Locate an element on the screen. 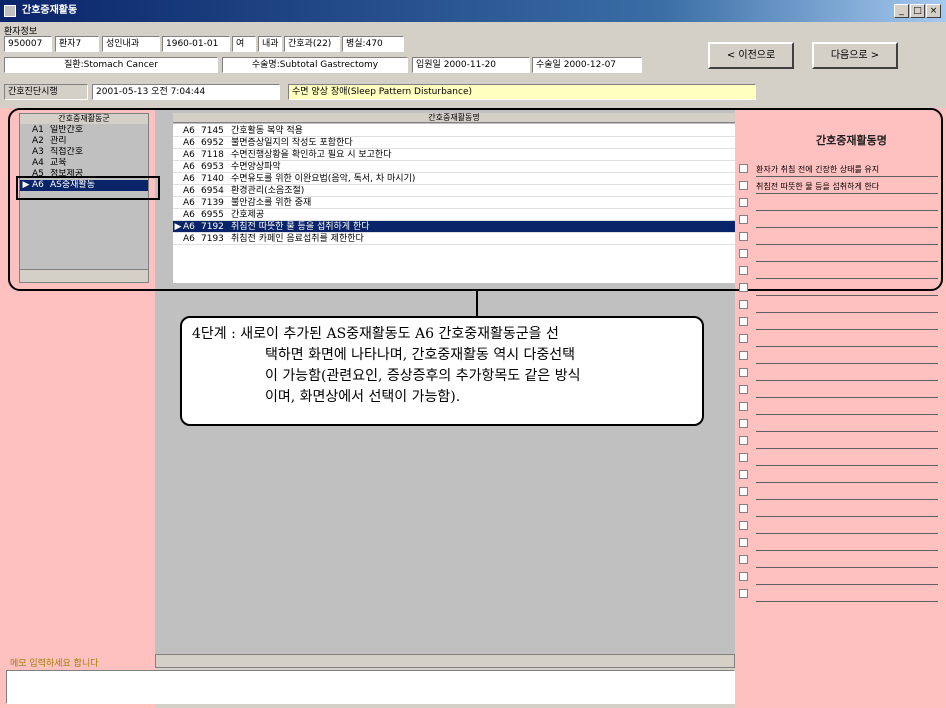 This screenshot has width=946, height=708. group-code: A4 is located at coordinates (38, 163).